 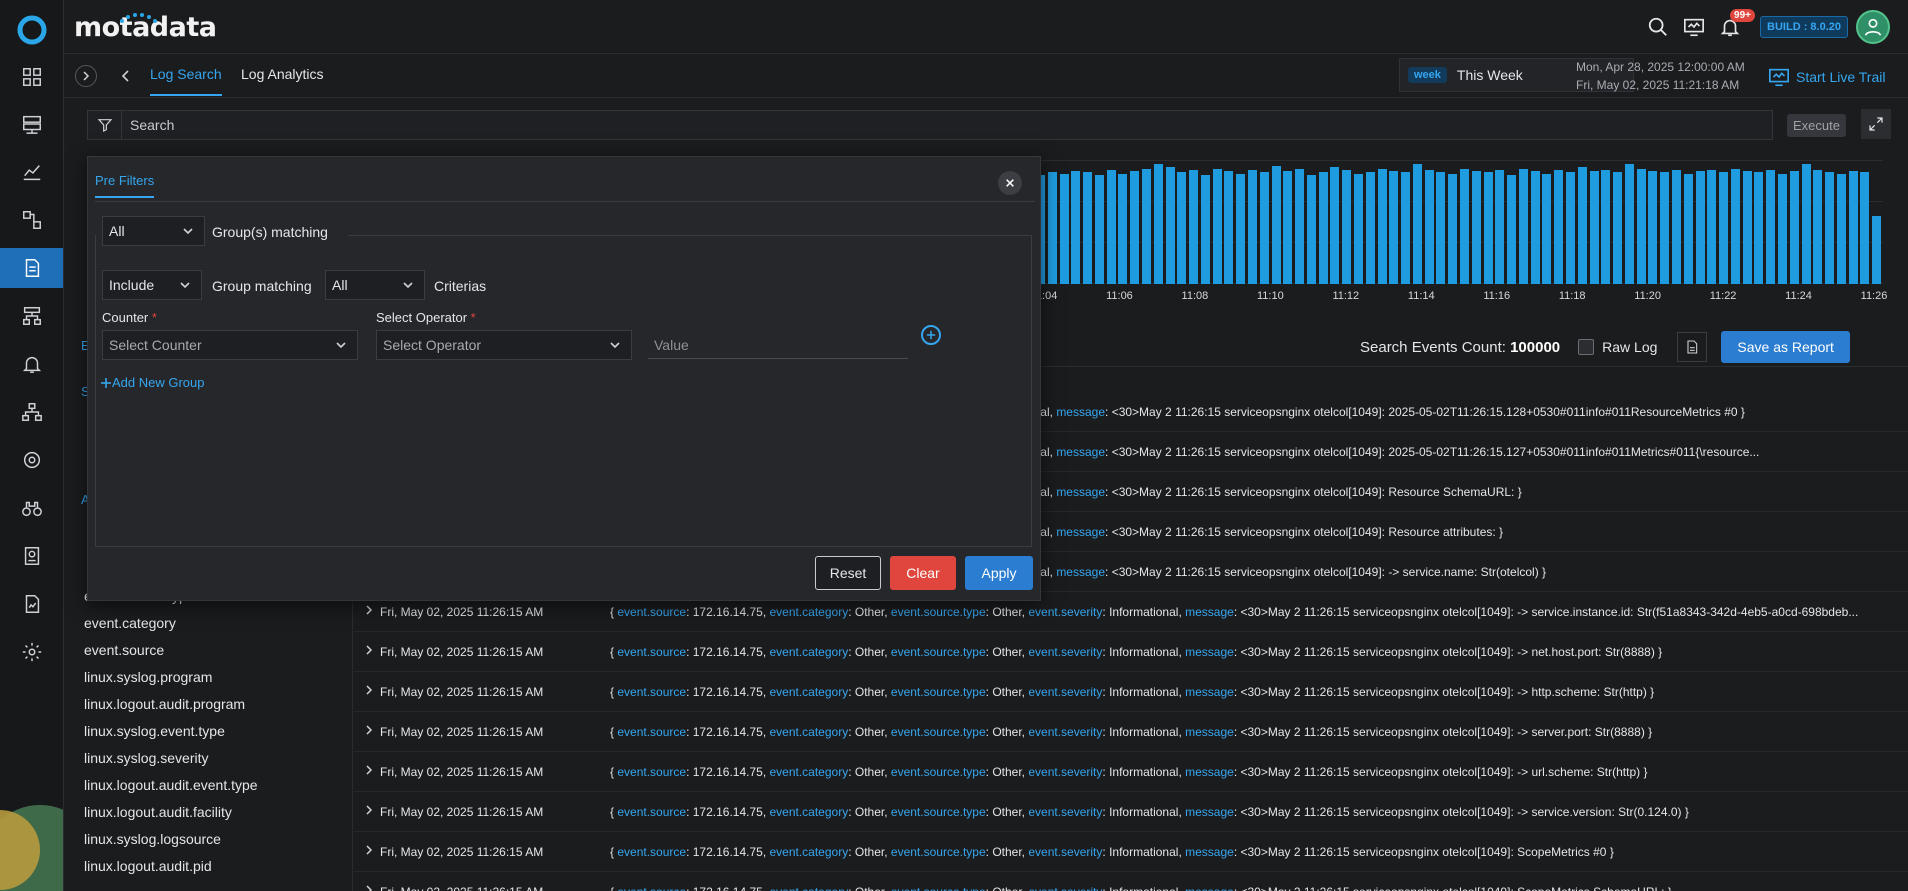 What do you see at coordinates (230, 345) in the screenshot?
I see `counter-select: Select Counter` at bounding box center [230, 345].